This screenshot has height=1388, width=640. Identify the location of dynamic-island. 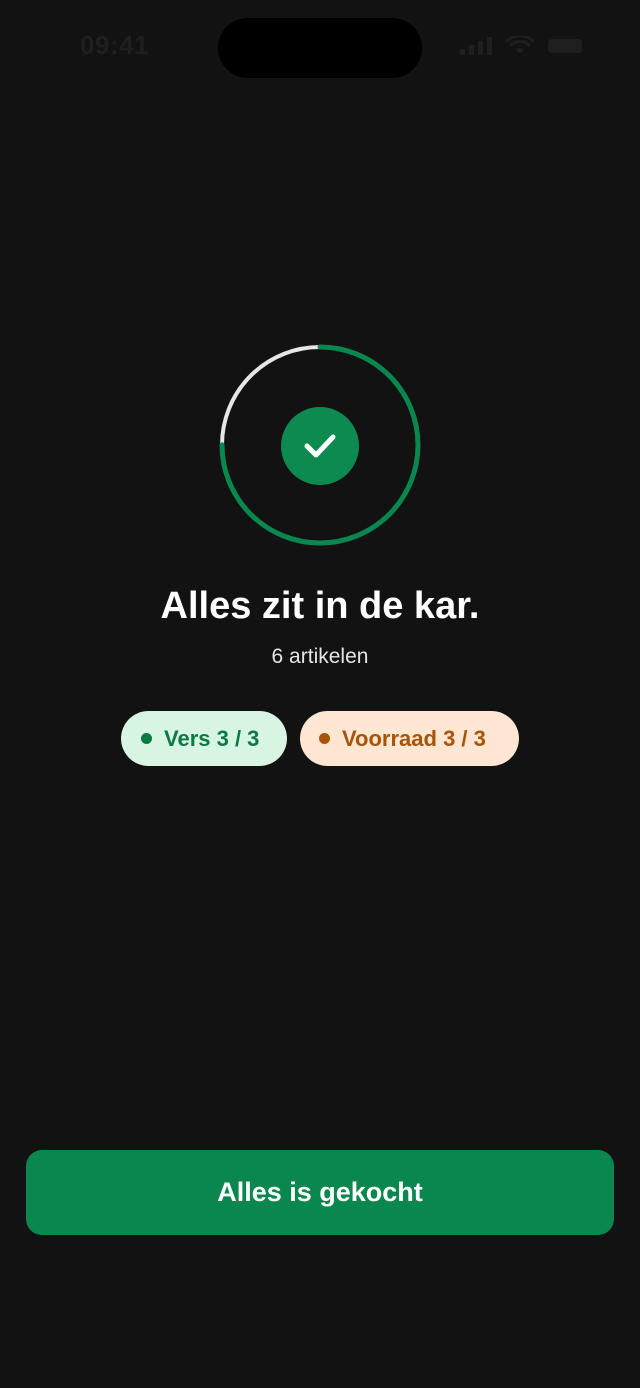
(320, 48).